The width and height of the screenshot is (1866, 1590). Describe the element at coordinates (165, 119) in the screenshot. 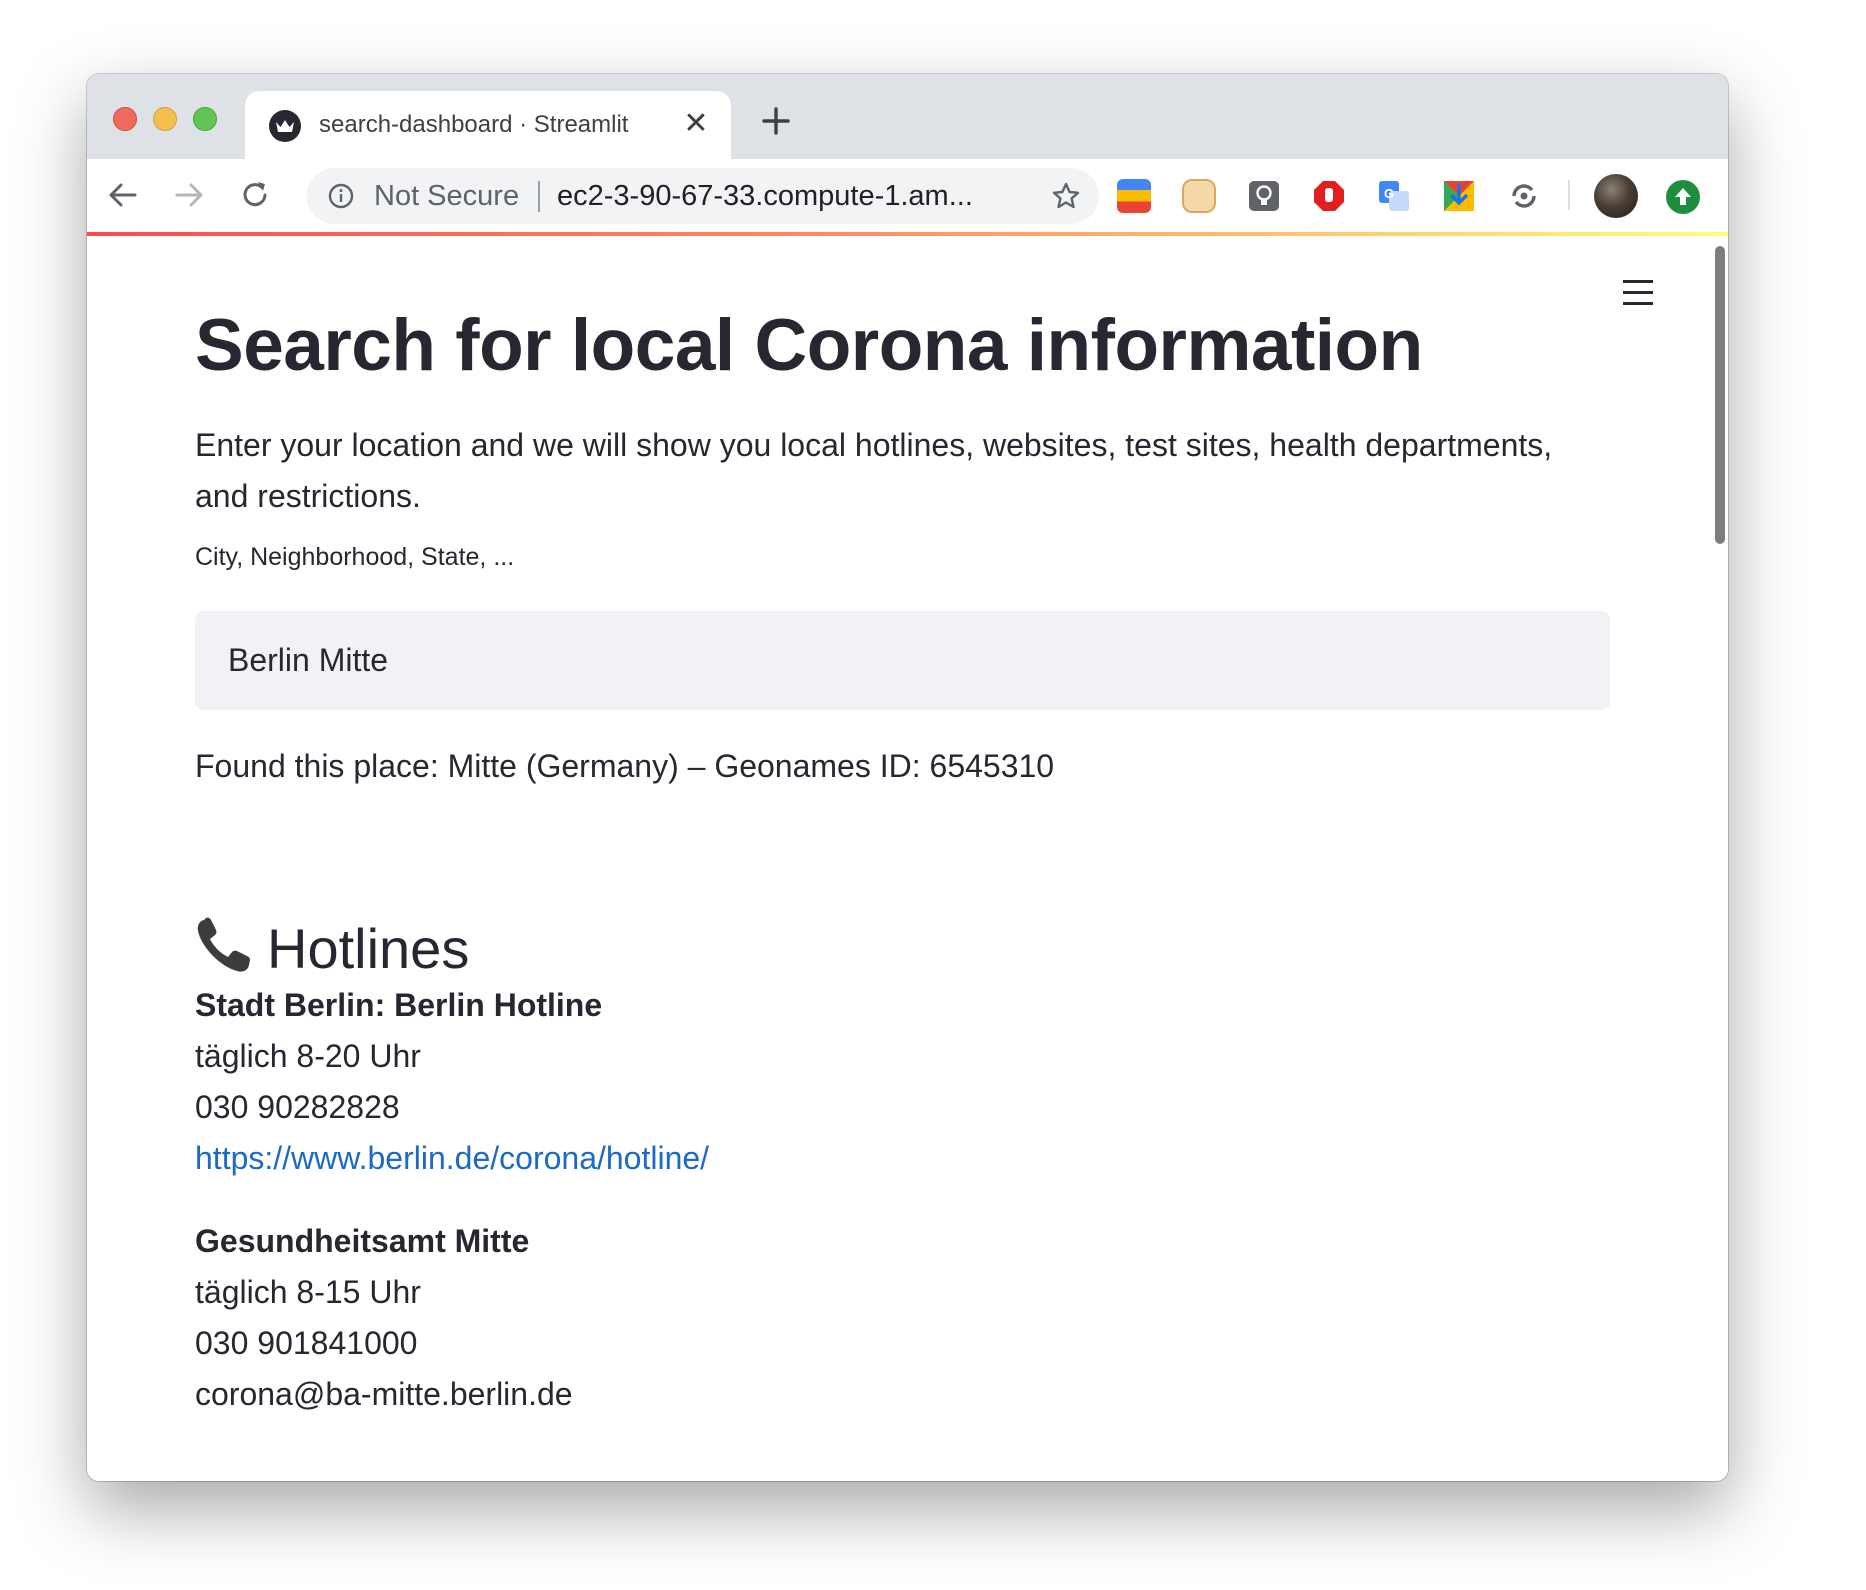

I see `minimize-window-button` at that location.